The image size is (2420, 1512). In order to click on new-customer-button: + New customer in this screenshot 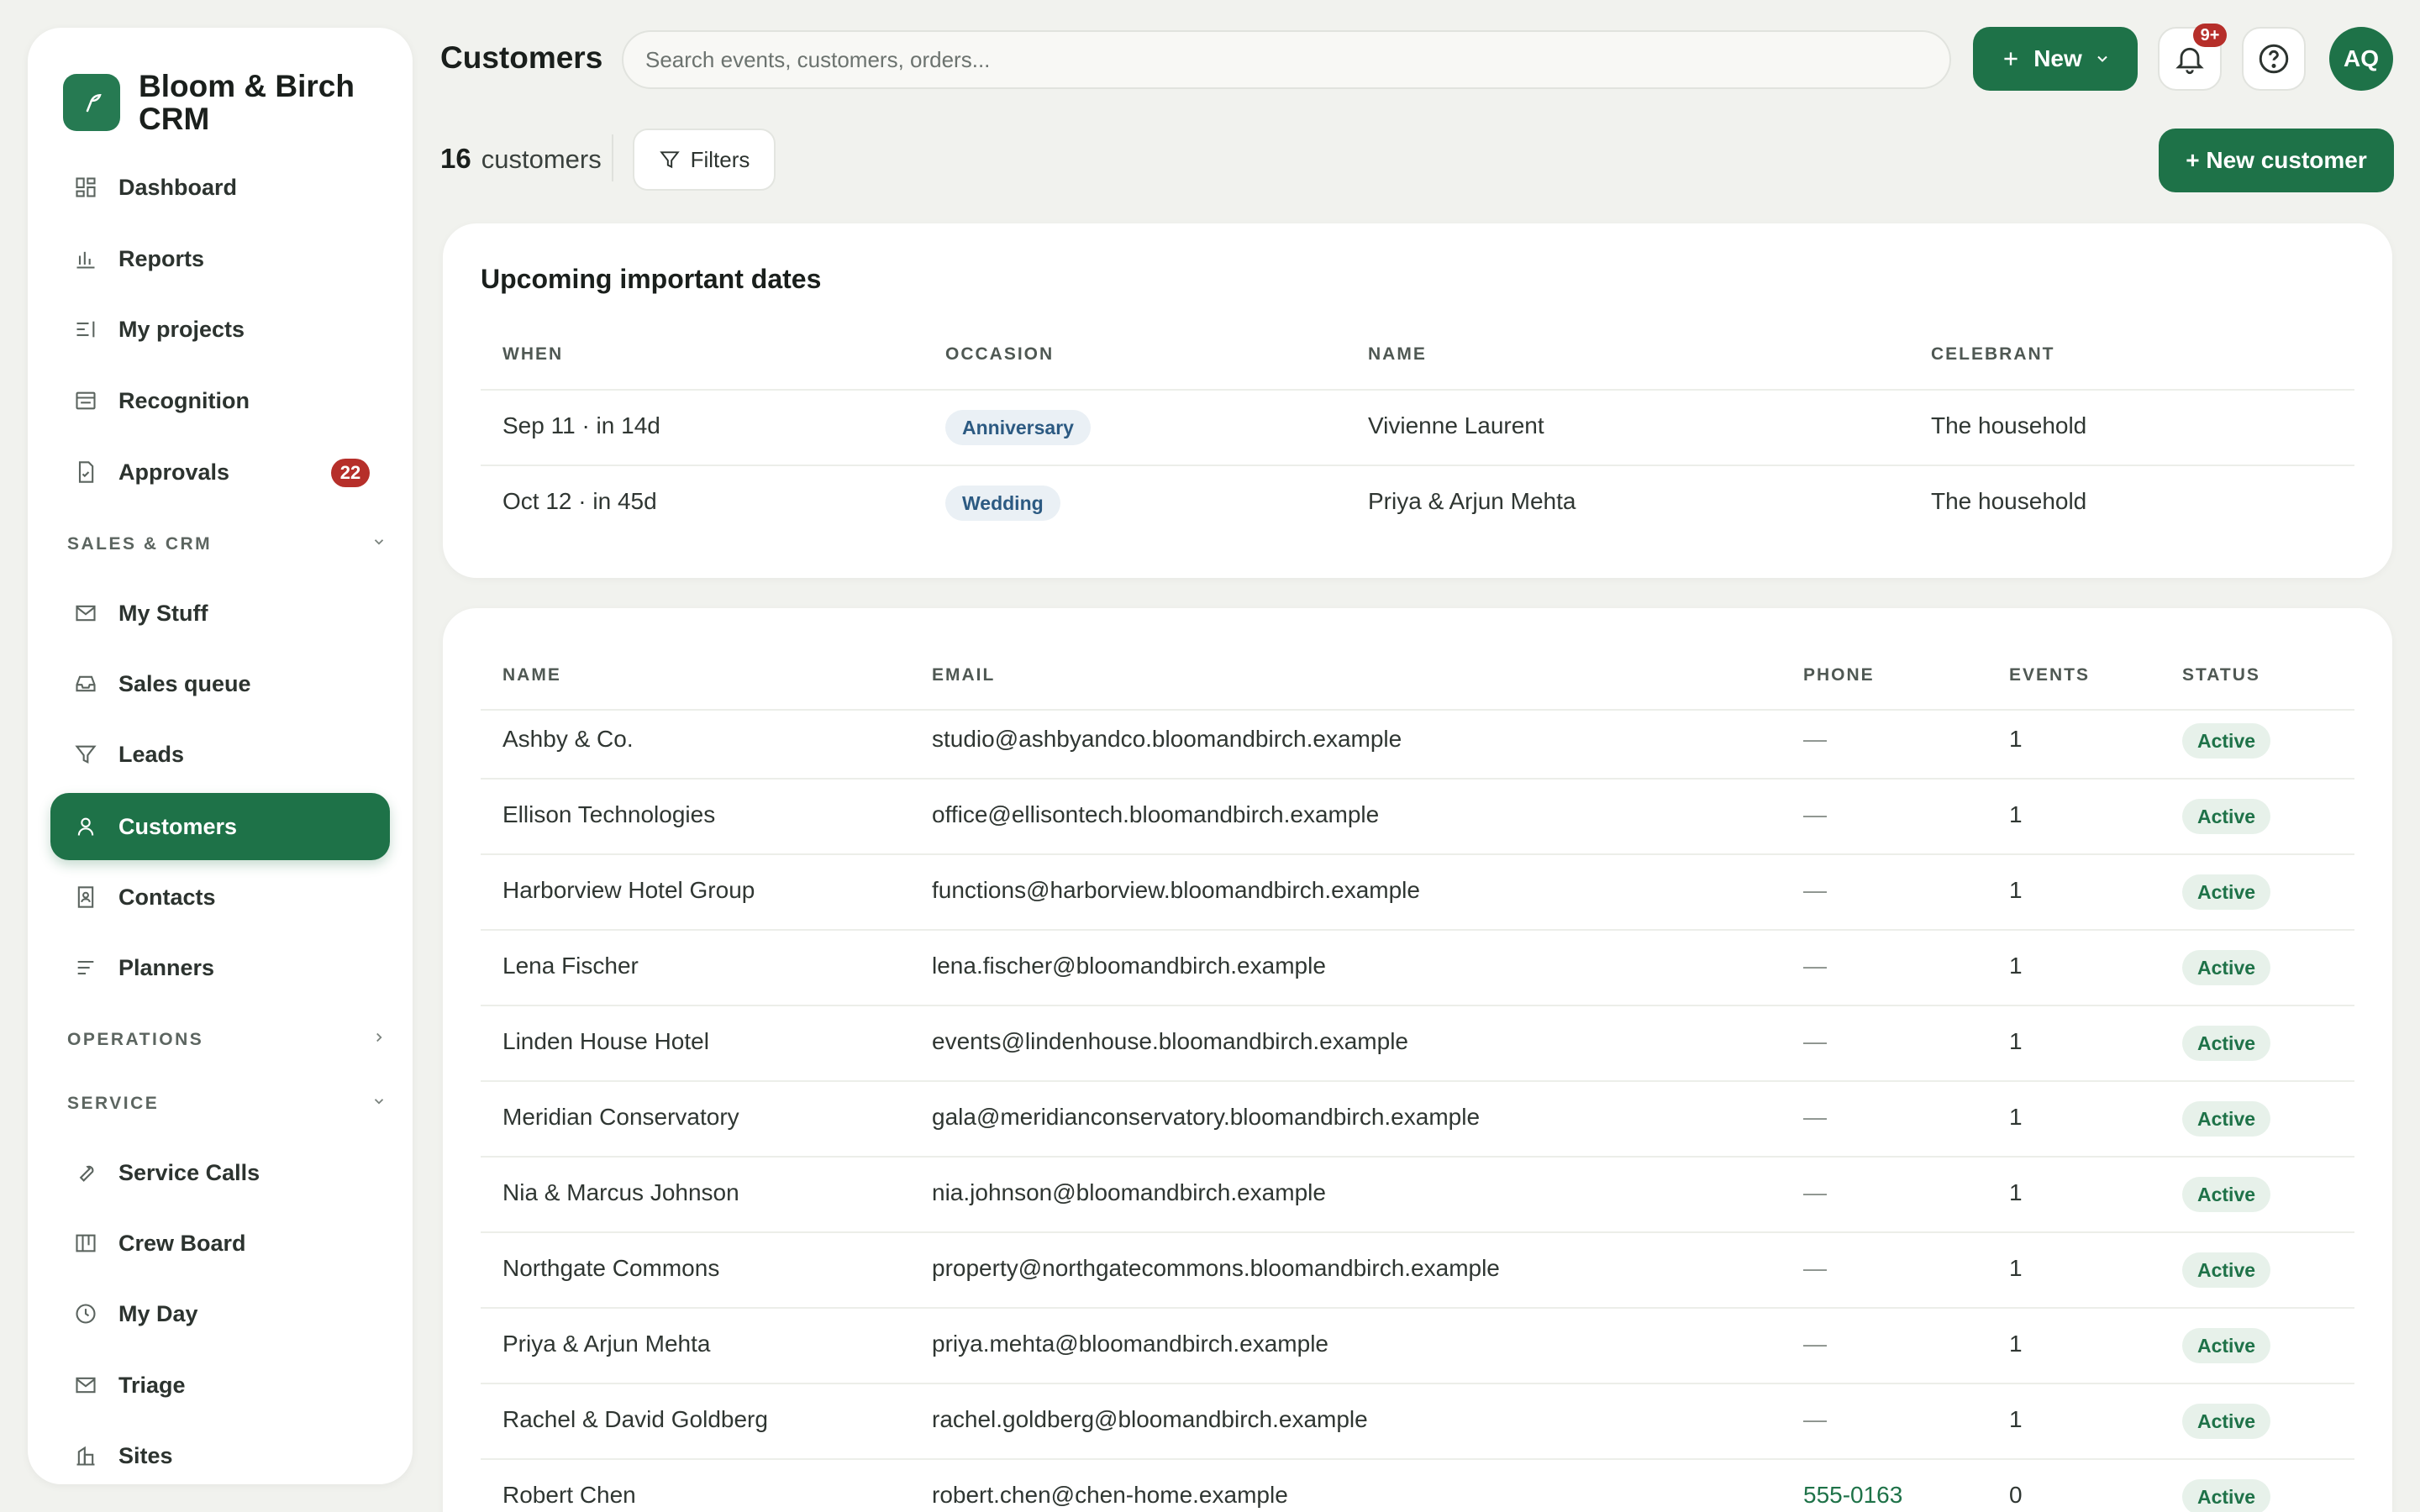, I will do `click(2276, 160)`.